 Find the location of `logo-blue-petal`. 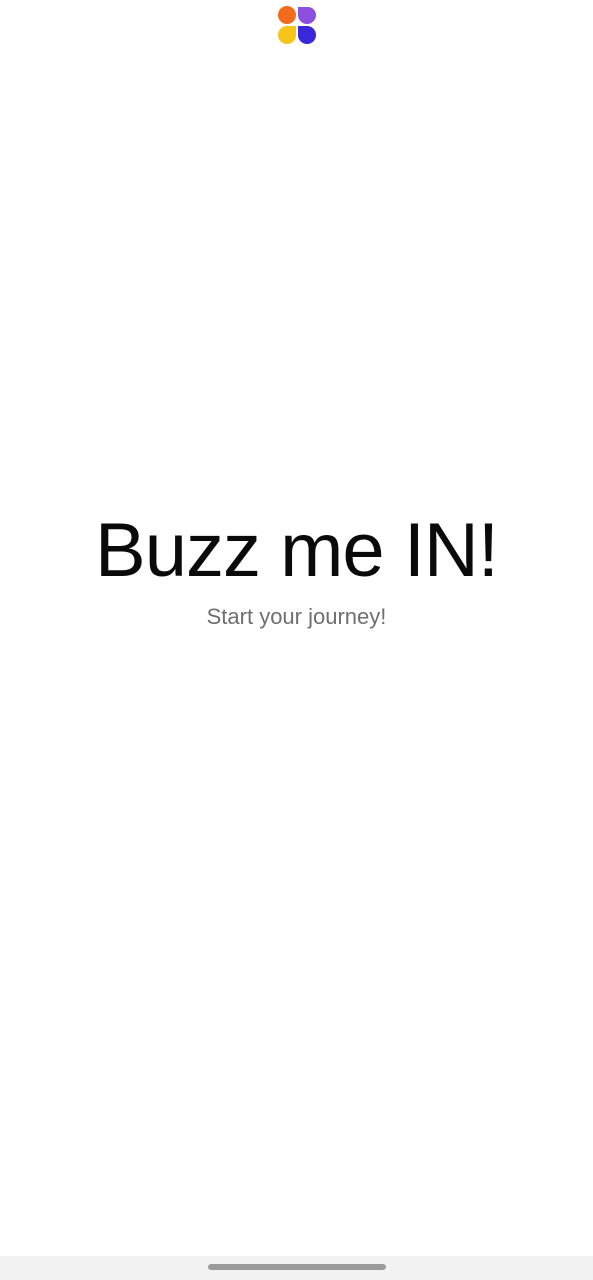

logo-blue-petal is located at coordinates (307, 35).